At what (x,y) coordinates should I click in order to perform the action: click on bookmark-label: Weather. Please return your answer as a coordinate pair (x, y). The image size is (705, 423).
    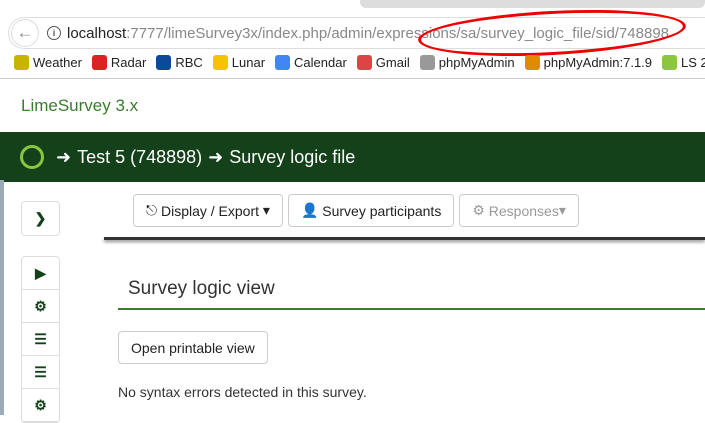
    Looking at the image, I should click on (57, 62).